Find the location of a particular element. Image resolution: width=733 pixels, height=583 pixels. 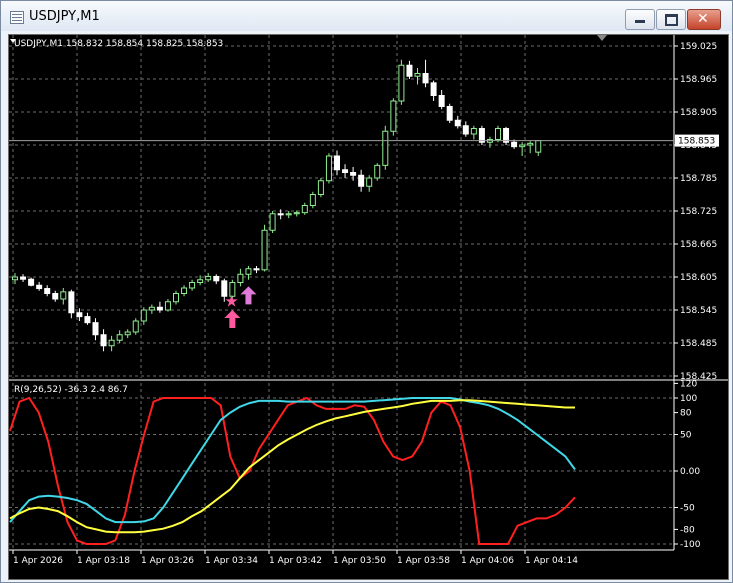

signal-star-icon: ★ is located at coordinates (231, 301).